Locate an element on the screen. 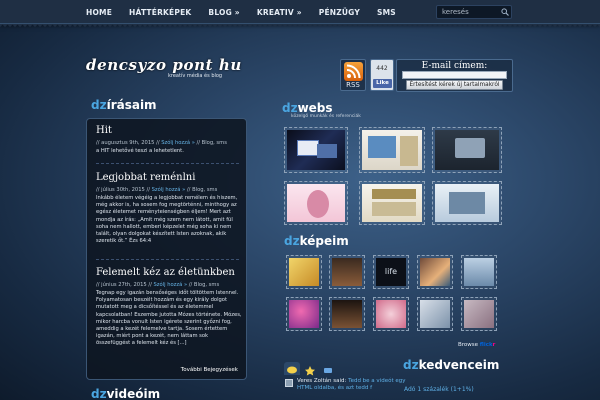 This screenshot has height=400, width=600. section-name: videóim is located at coordinates (133, 393).